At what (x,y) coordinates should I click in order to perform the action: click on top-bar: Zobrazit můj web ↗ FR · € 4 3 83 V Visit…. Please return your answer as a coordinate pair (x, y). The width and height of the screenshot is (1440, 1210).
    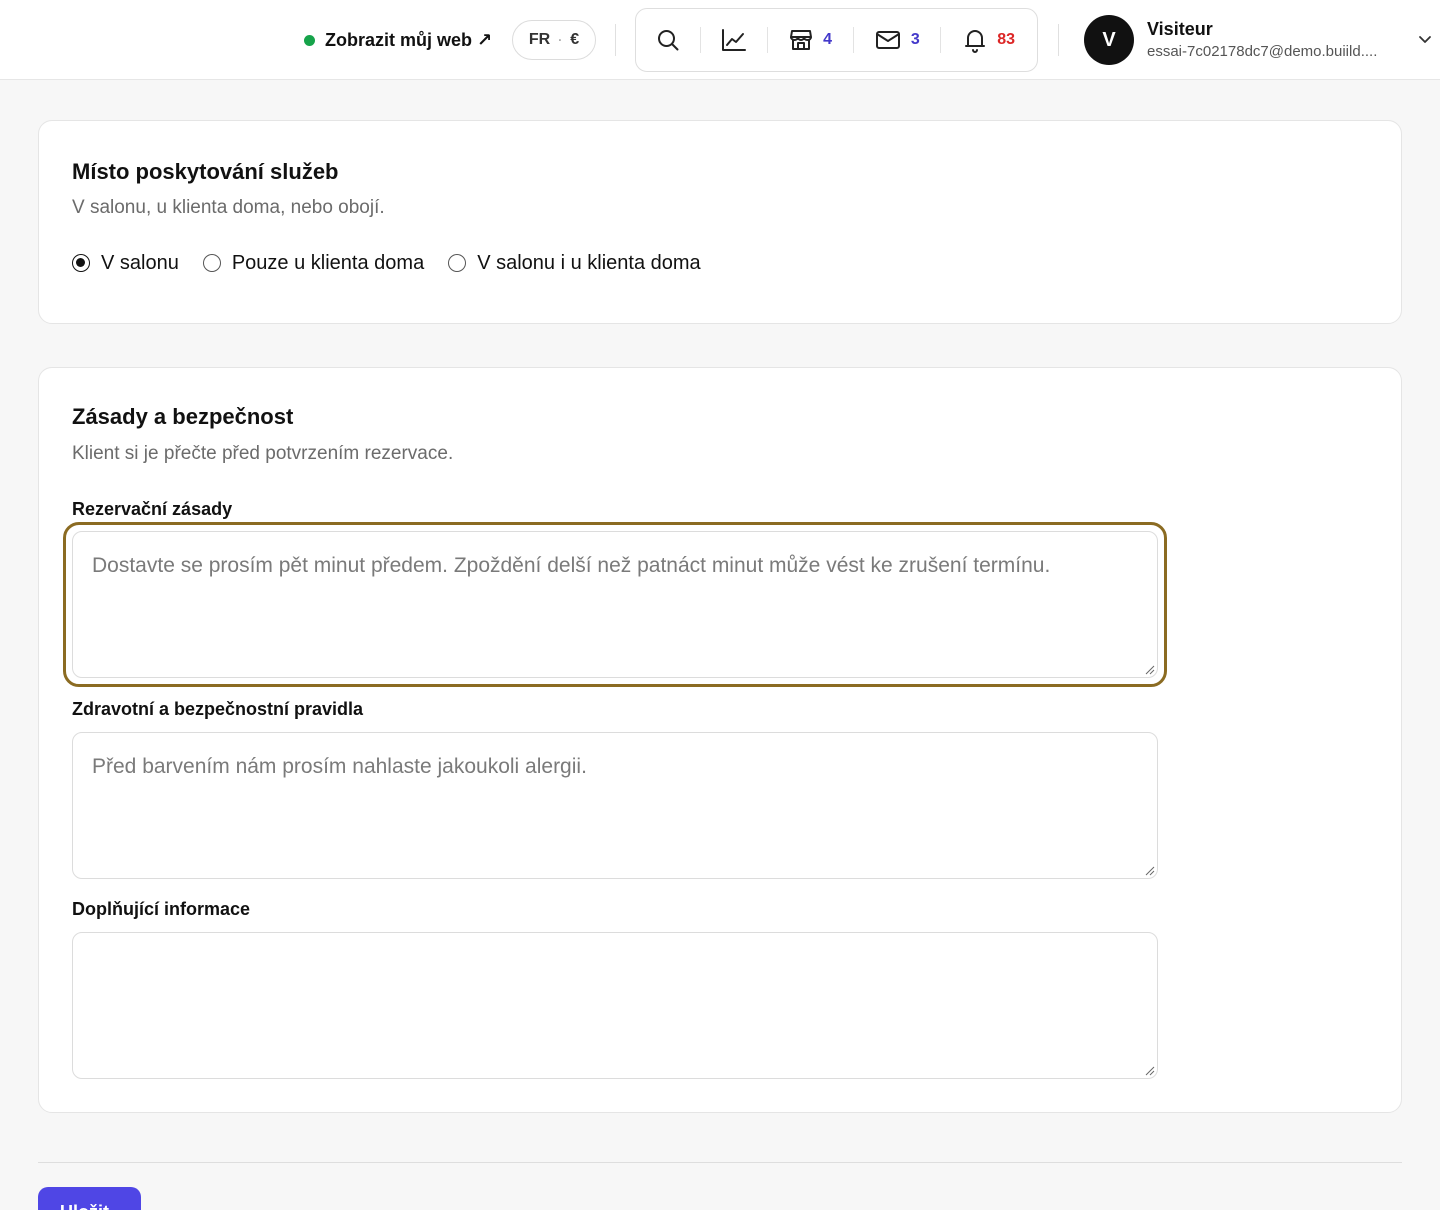
    Looking at the image, I should click on (720, 40).